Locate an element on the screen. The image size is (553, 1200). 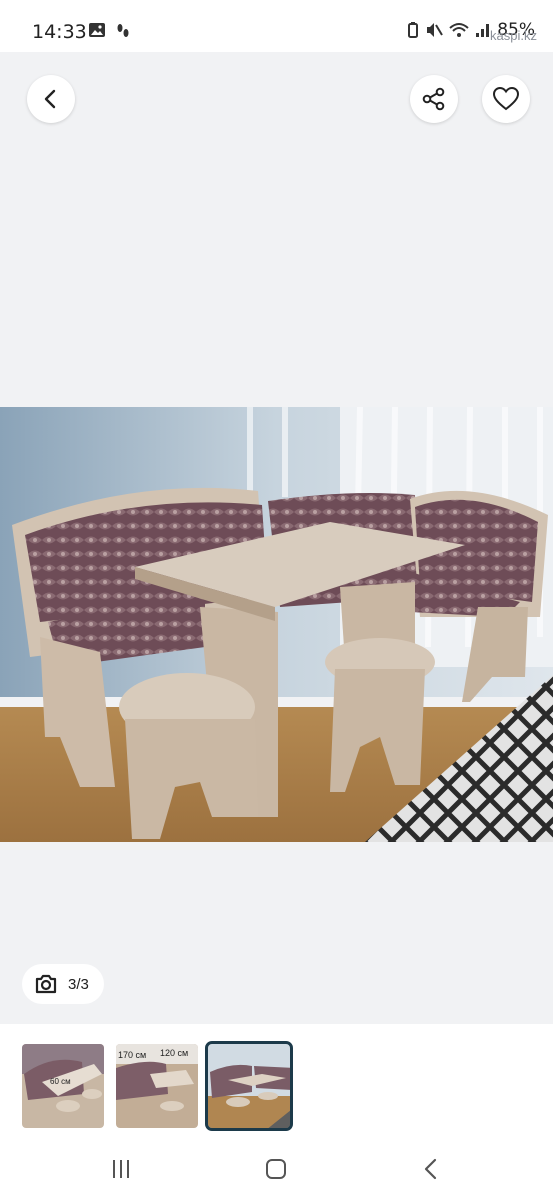
thumbnail-2-label-a: 170 см is located at coordinates (132, 1055).